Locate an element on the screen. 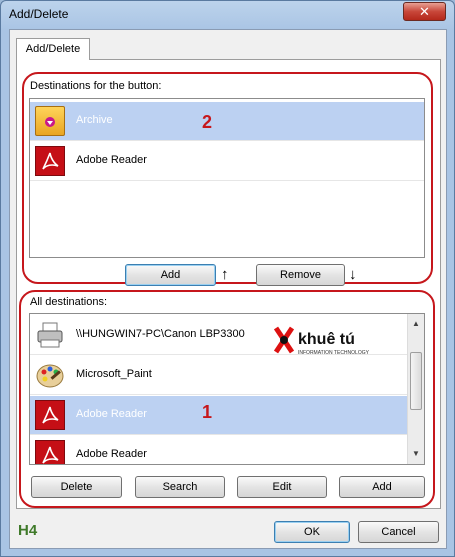  scroll-down-icon: ▼ is located at coordinates (416, 454).